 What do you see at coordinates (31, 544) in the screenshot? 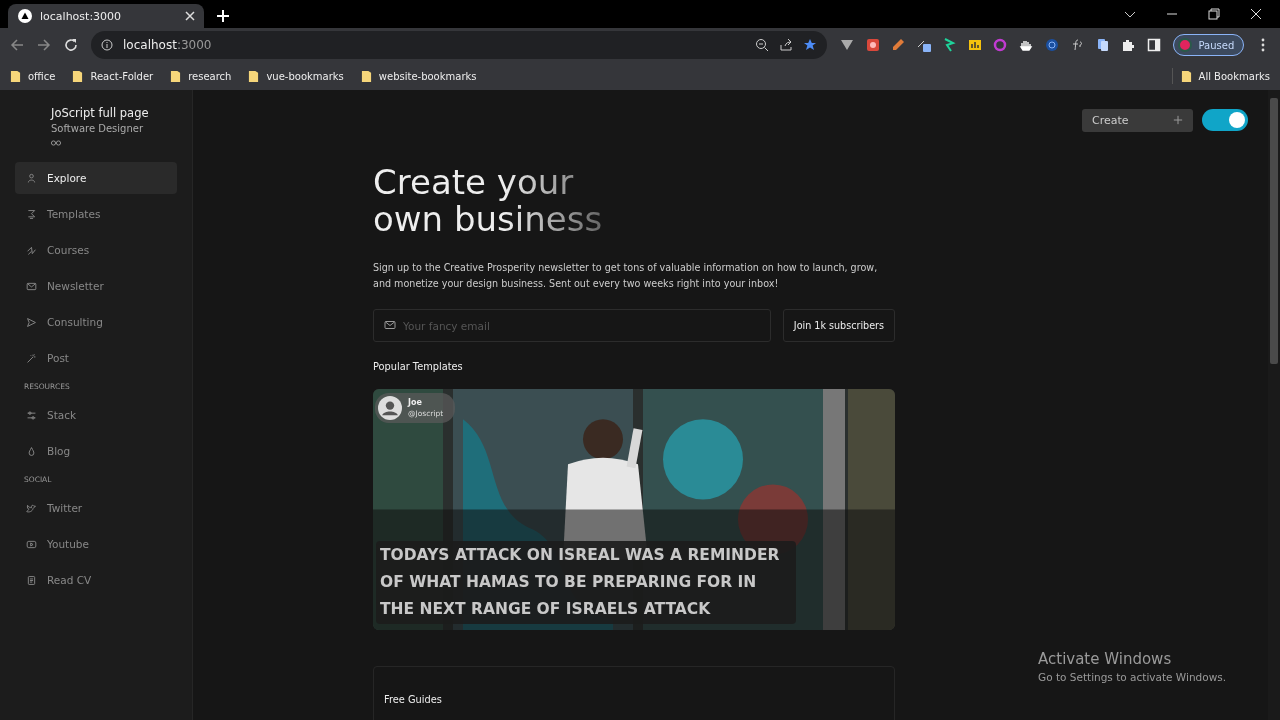
I see `play-icon` at bounding box center [31, 544].